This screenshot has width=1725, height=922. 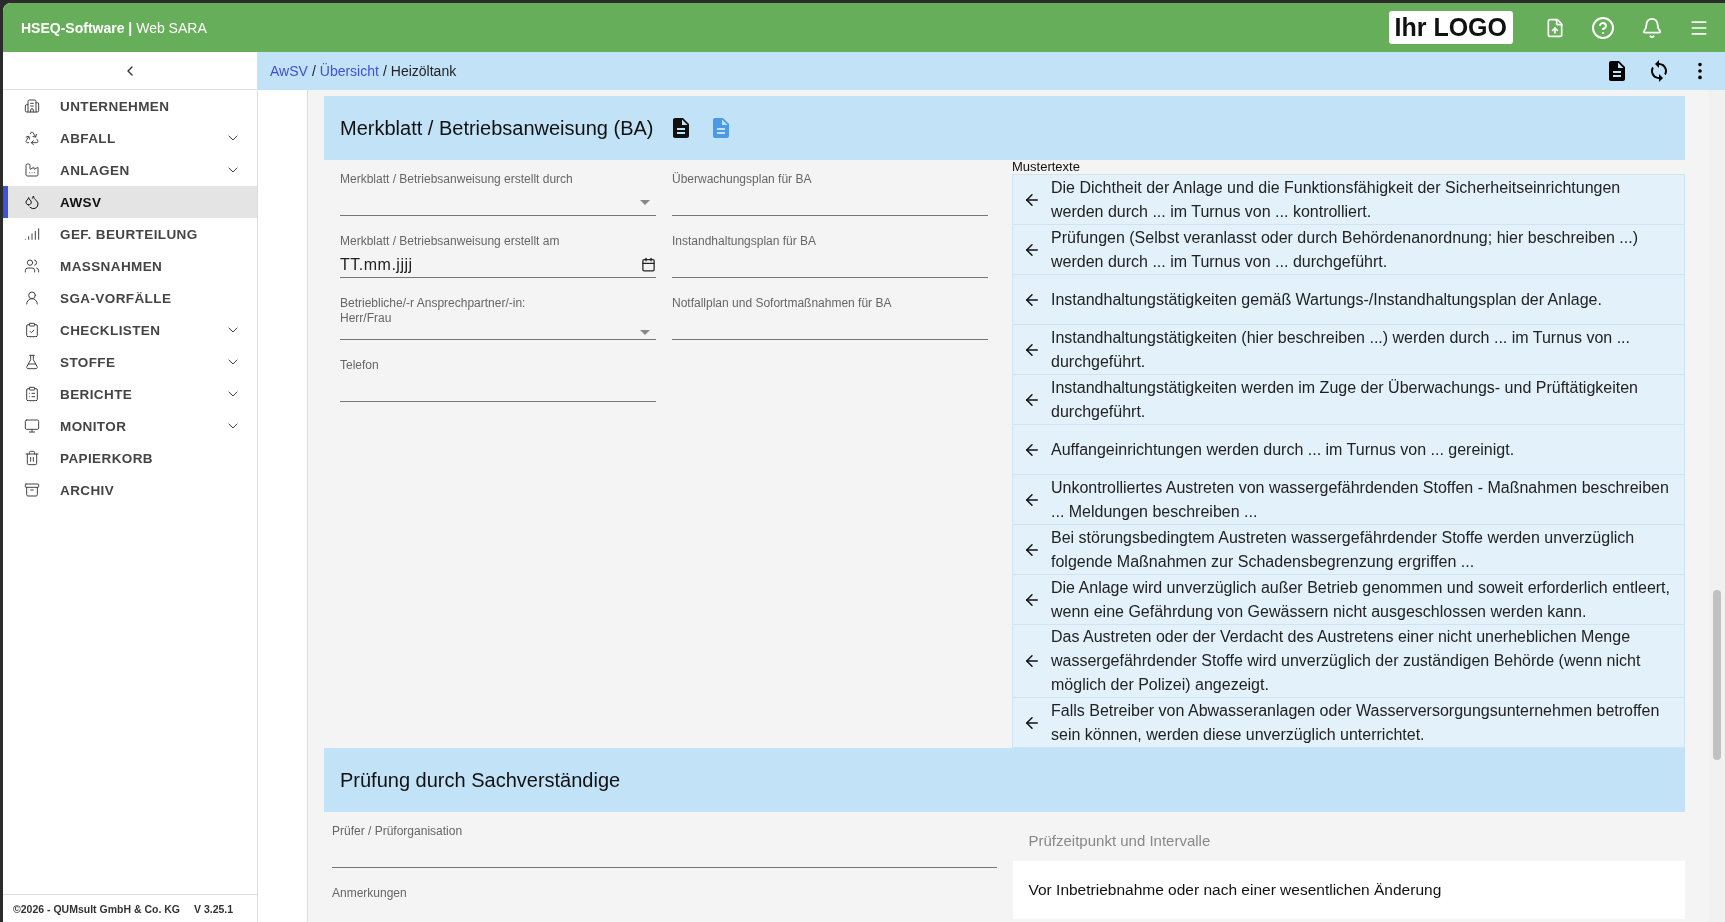 What do you see at coordinates (1348, 890) in the screenshot?
I see `interval-item: Vor Inbetriebnahme oder nach einer wesentlichen Änderung` at bounding box center [1348, 890].